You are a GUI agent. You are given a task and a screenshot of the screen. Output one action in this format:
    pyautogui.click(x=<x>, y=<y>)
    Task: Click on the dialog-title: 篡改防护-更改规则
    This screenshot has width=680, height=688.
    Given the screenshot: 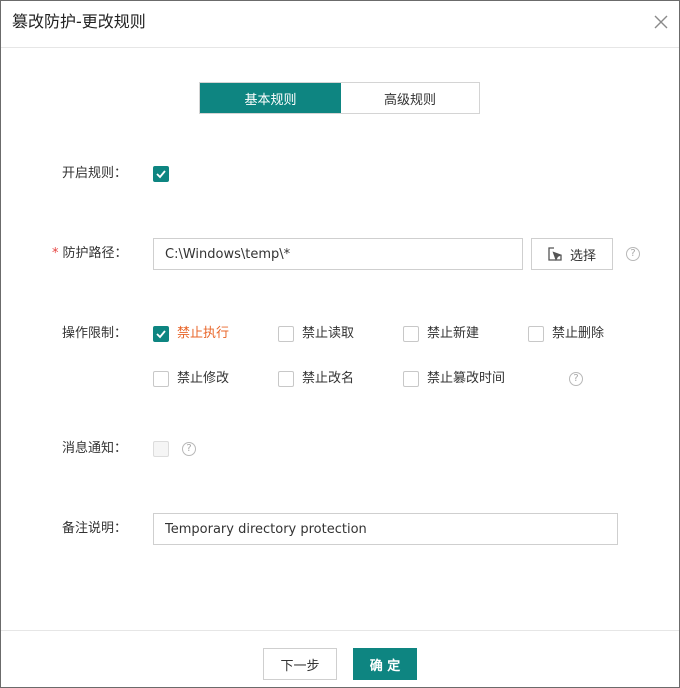 What is the action you would take?
    pyautogui.click(x=79, y=21)
    